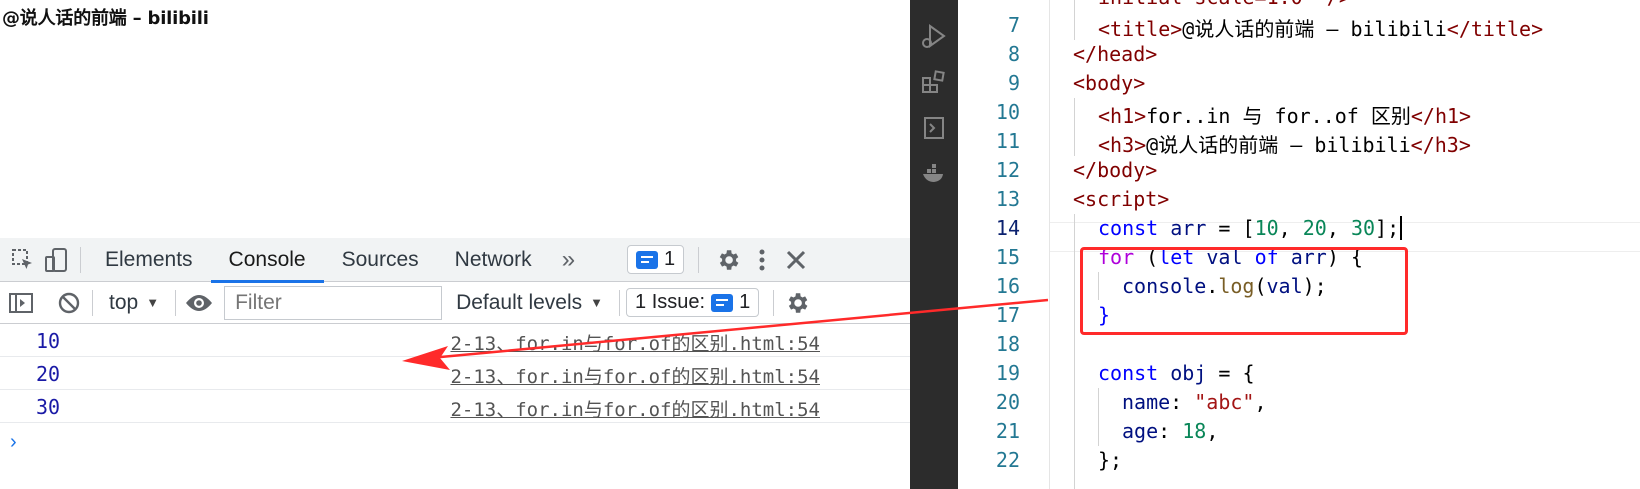 This screenshot has width=1640, height=489. Describe the element at coordinates (1194, 431) in the screenshot. I see `code-token: 18` at that location.